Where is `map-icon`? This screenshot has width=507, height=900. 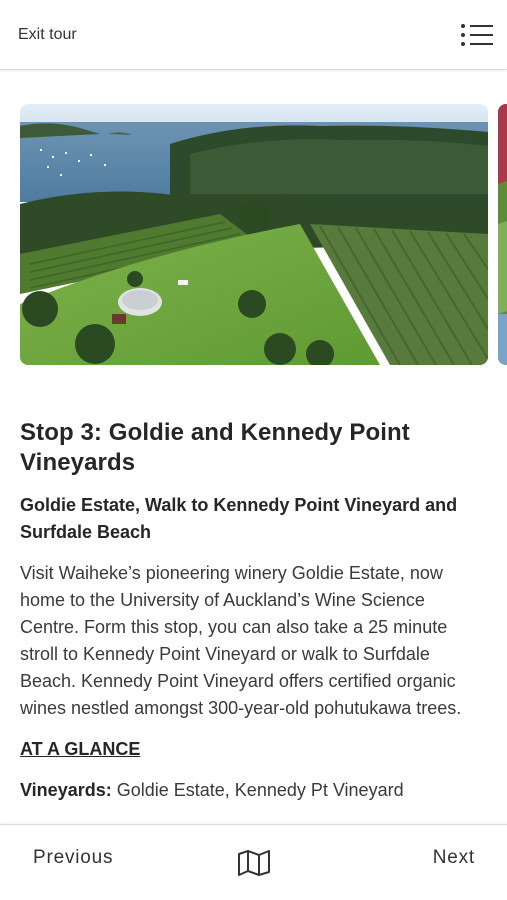
map-icon is located at coordinates (254, 863).